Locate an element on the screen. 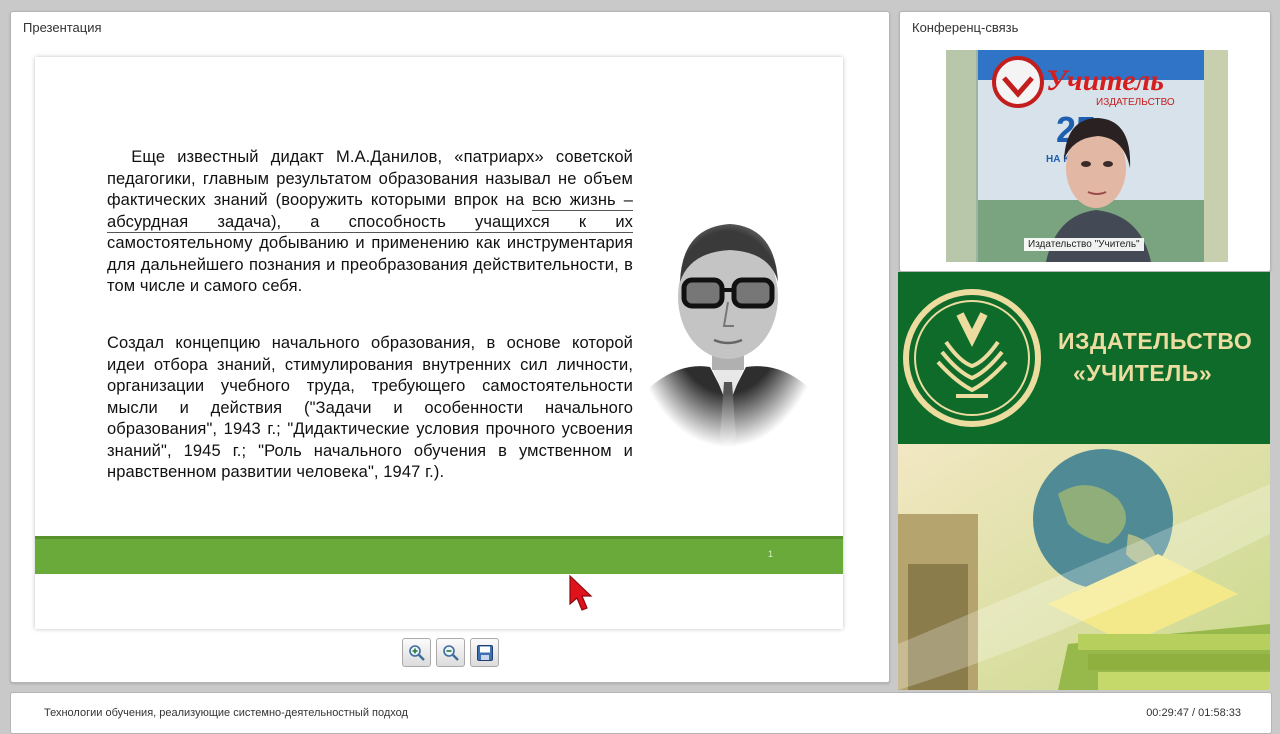  video-frame: Учитель ИЗДАТЕЛЬСТВО 25 НА КНИЖ is located at coordinates (1087, 156).